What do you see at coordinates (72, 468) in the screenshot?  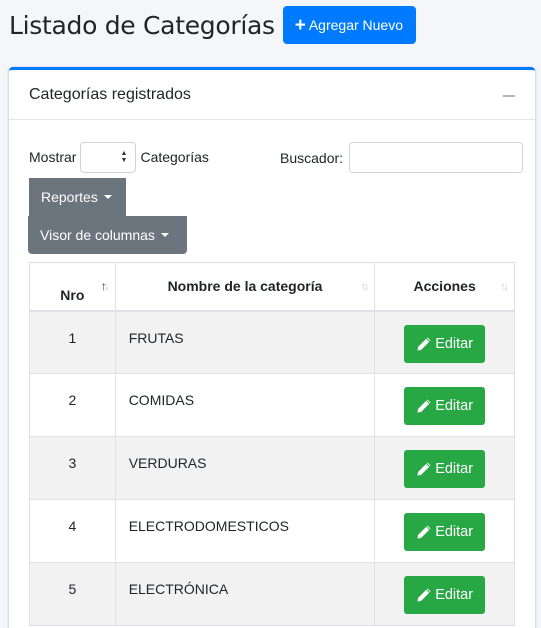 I see `row-nro: 3` at bounding box center [72, 468].